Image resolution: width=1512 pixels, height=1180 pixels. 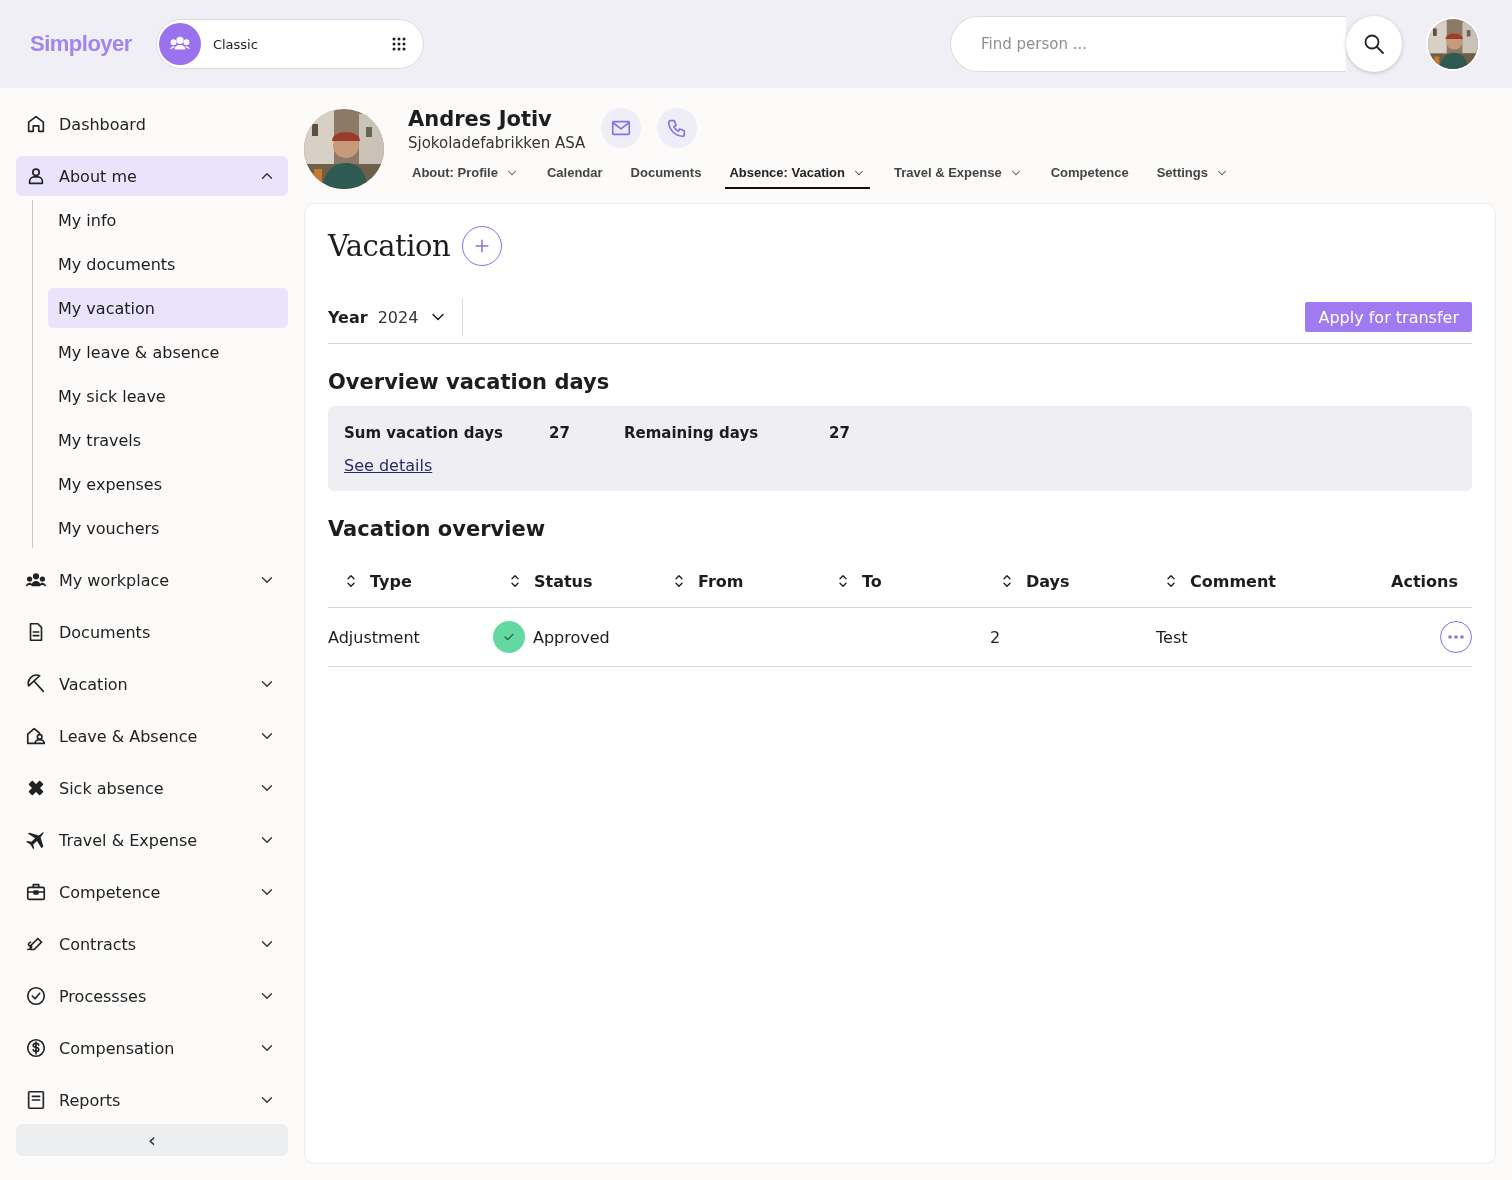 I want to click on nav-subitem: My documents, so click(x=168, y=264).